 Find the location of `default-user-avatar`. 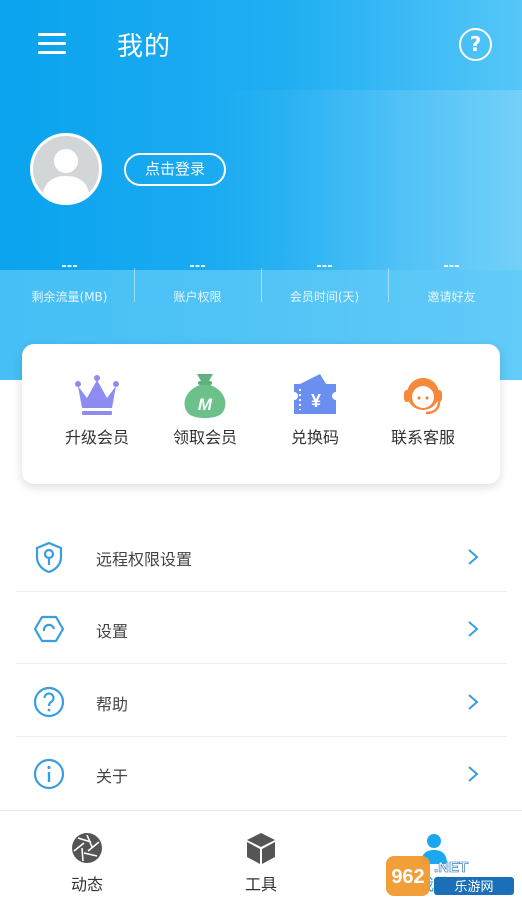

default-user-avatar is located at coordinates (66, 175).